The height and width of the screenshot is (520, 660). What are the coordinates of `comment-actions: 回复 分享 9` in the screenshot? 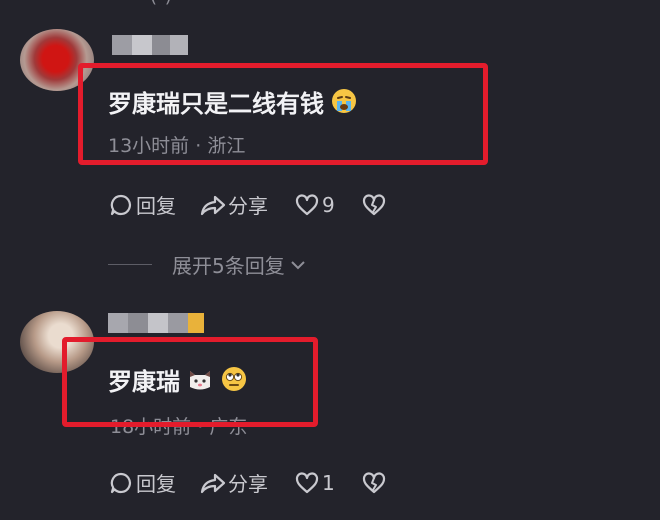 It's located at (247, 204).